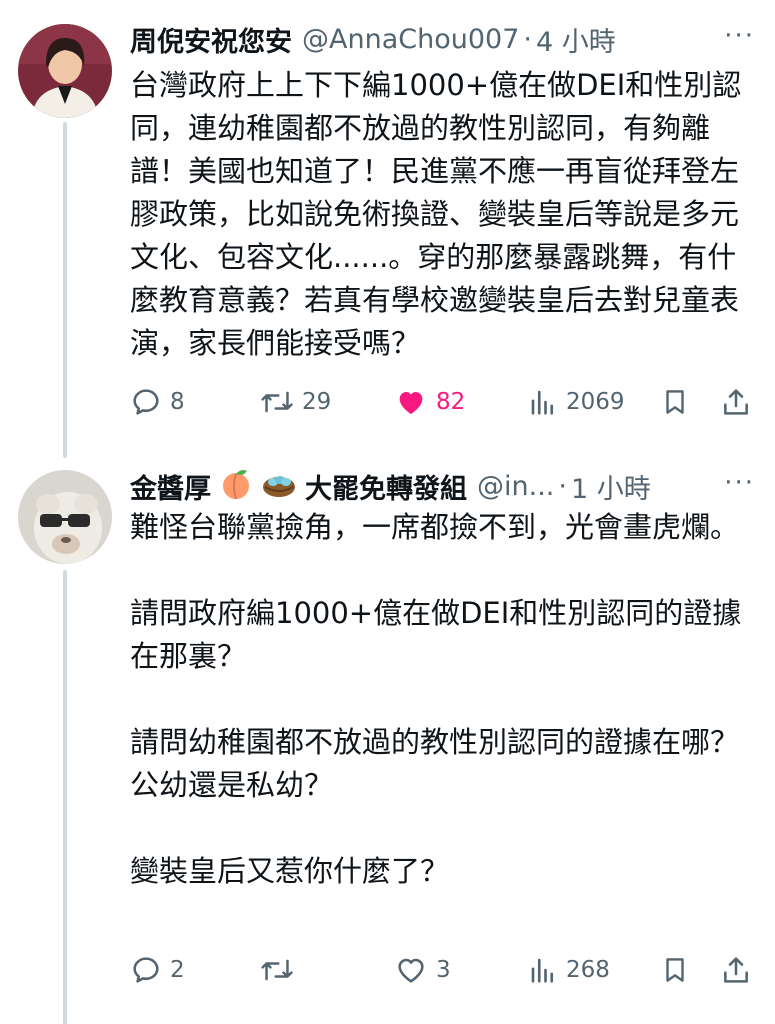 The width and height of the screenshot is (775, 1024). I want to click on views-button: 268, so click(569, 970).